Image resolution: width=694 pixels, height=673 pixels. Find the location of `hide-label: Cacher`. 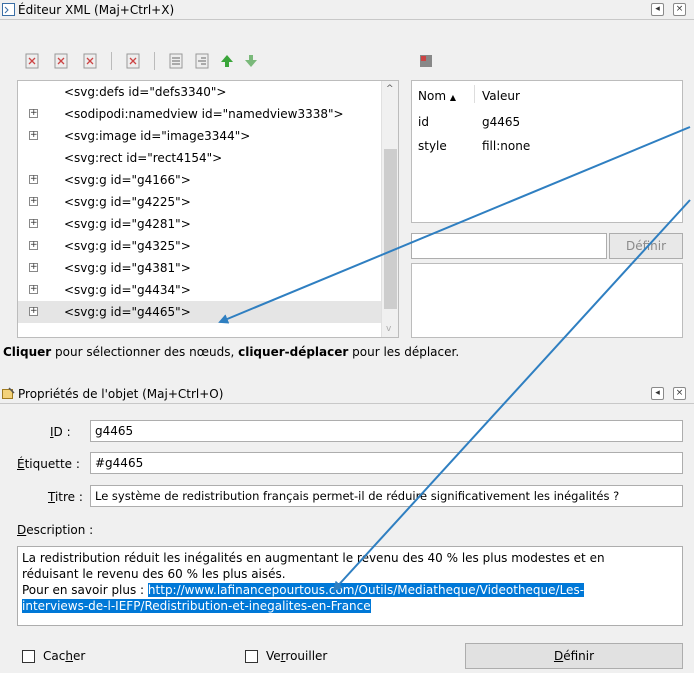

hide-label: Cacher is located at coordinates (64, 656).